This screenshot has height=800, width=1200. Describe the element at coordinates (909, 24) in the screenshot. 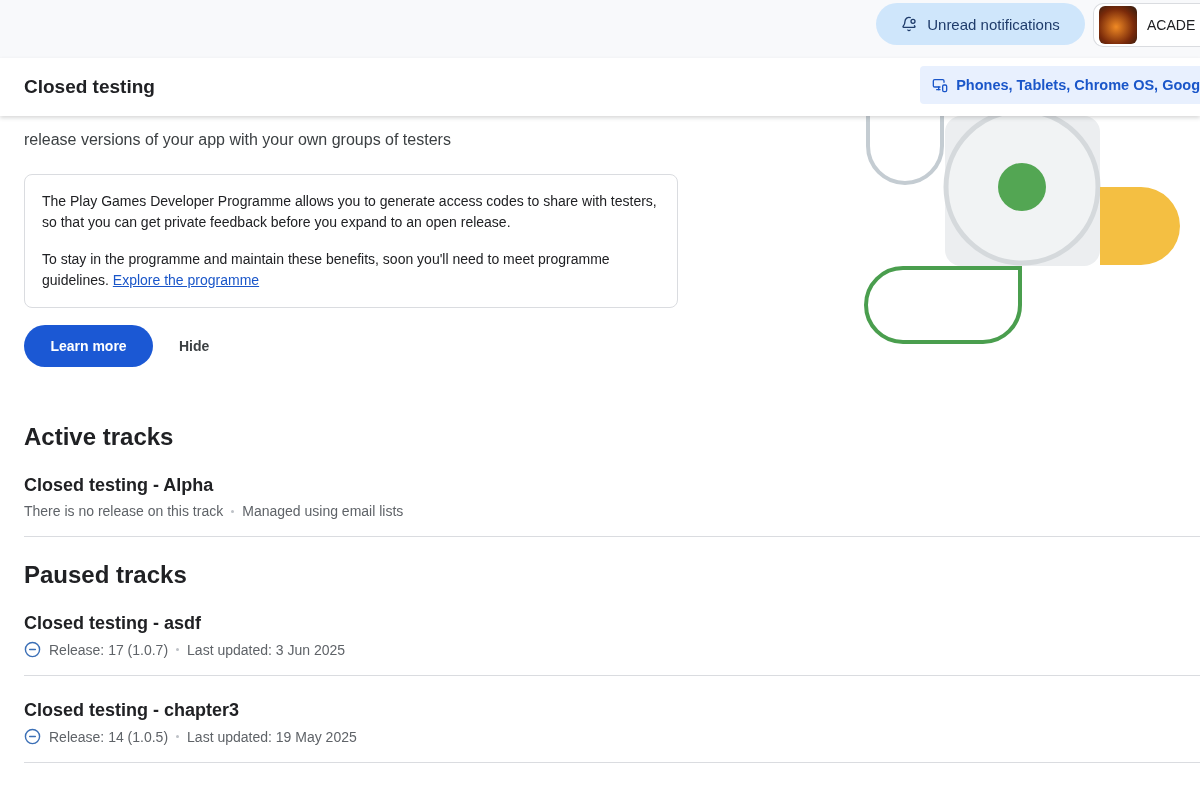

I see `bell-icon` at that location.